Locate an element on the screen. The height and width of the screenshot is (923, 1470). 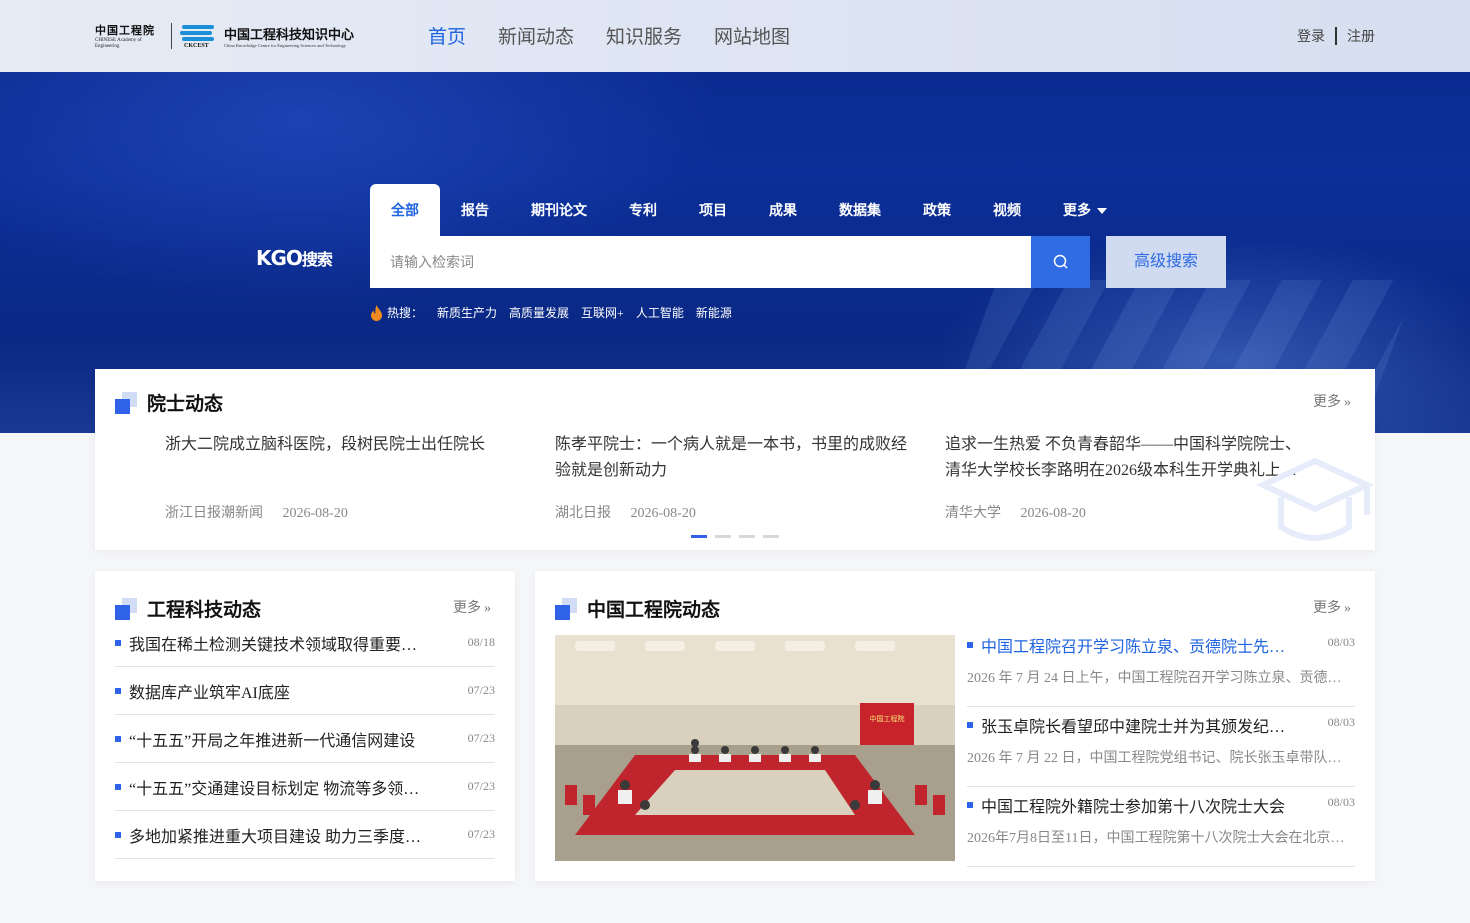
news-date: 08/03 is located at coordinates (1341, 802).